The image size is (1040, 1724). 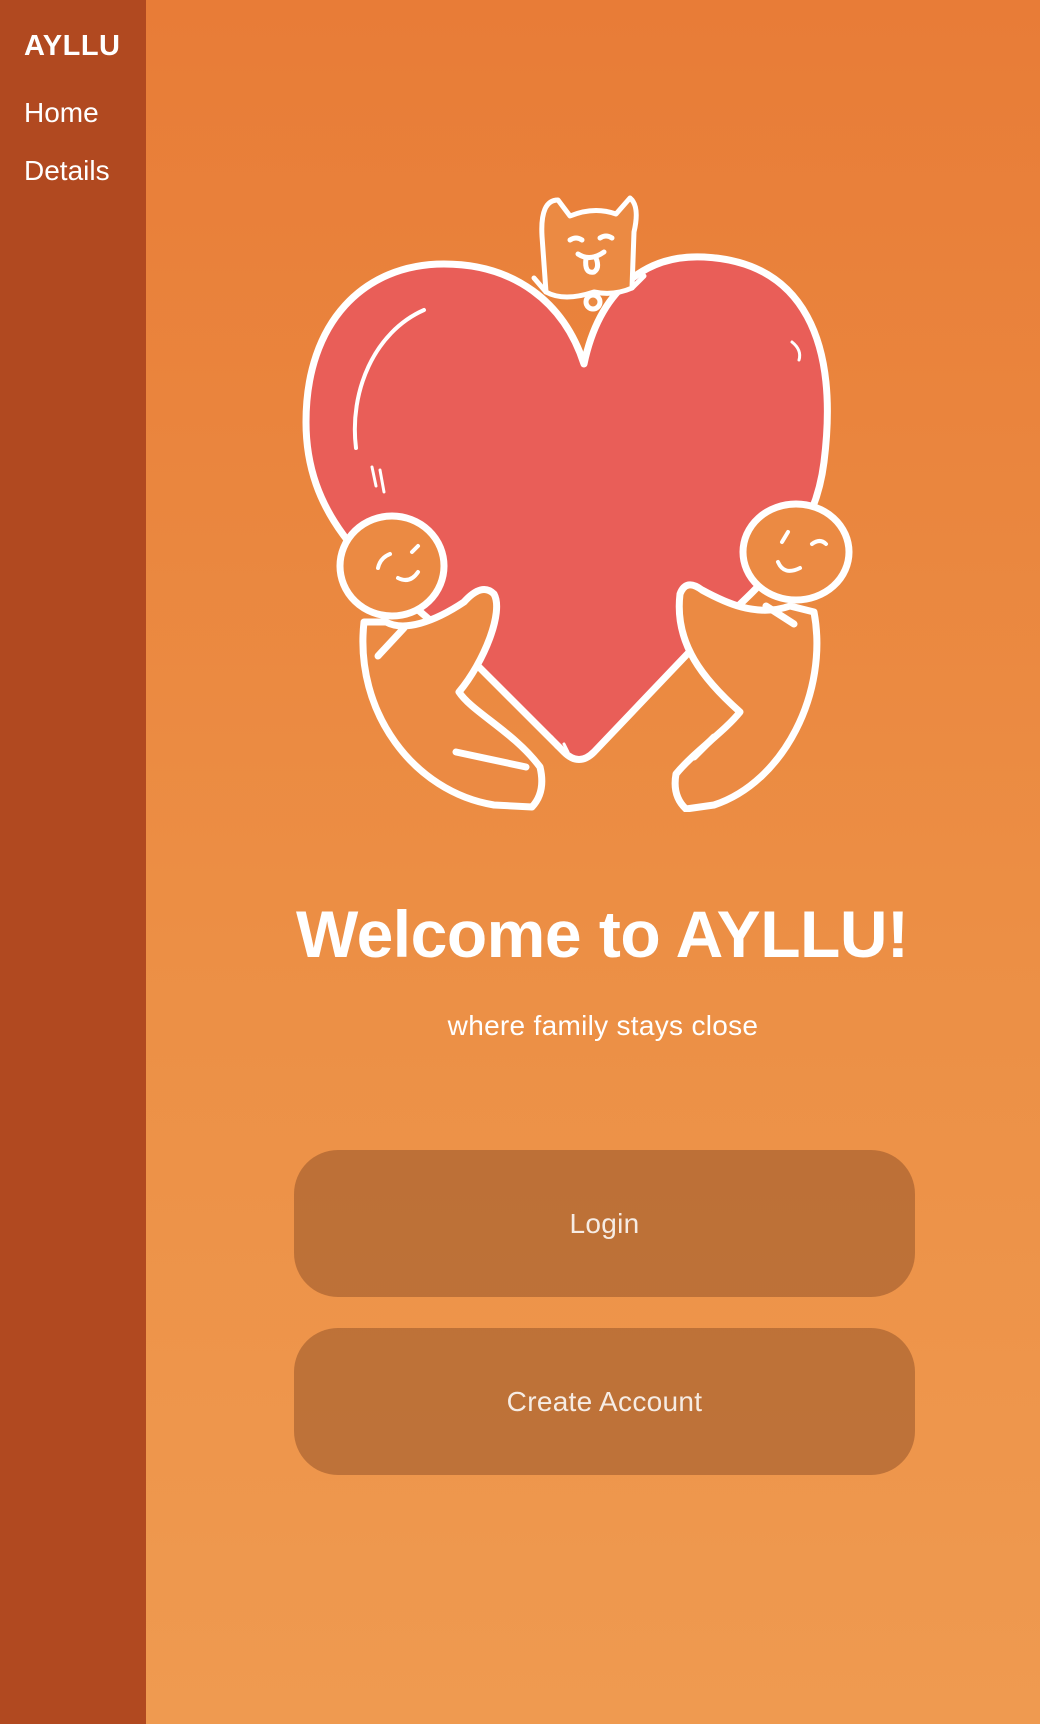 What do you see at coordinates (589, 253) in the screenshot?
I see `dog-icon` at bounding box center [589, 253].